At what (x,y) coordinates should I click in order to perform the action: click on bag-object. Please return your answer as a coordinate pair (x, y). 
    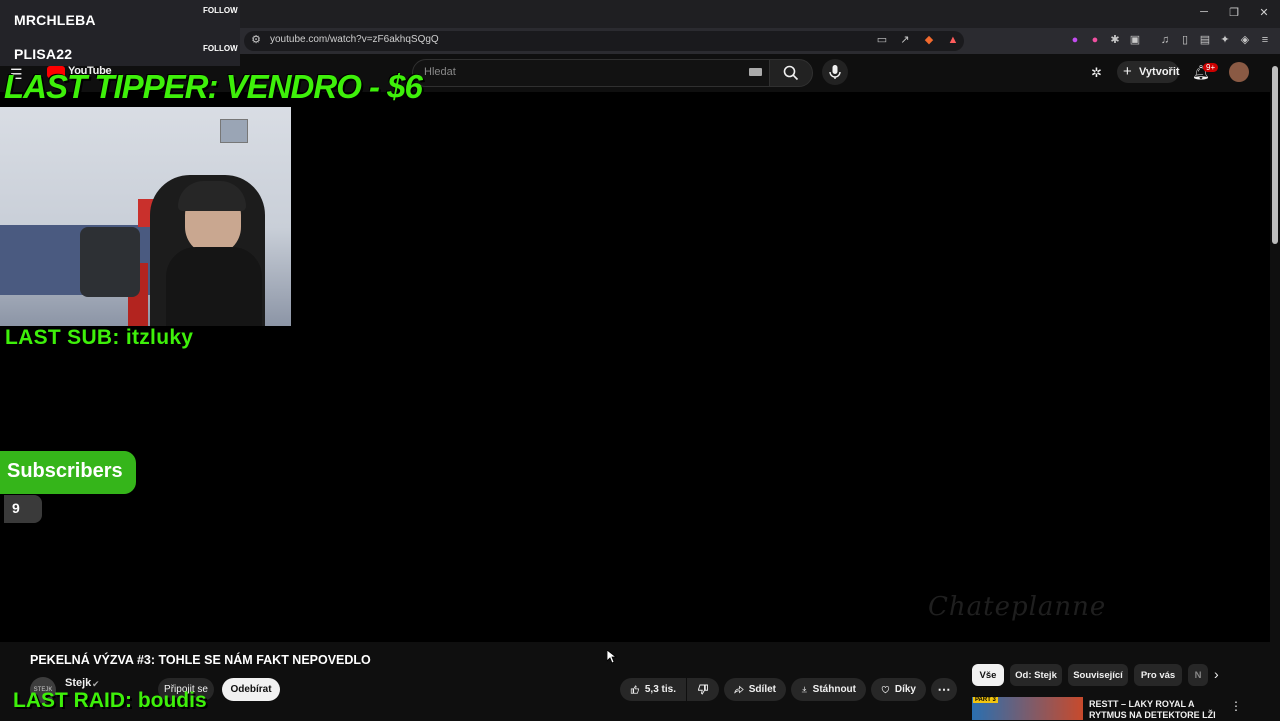
    Looking at the image, I should click on (110, 262).